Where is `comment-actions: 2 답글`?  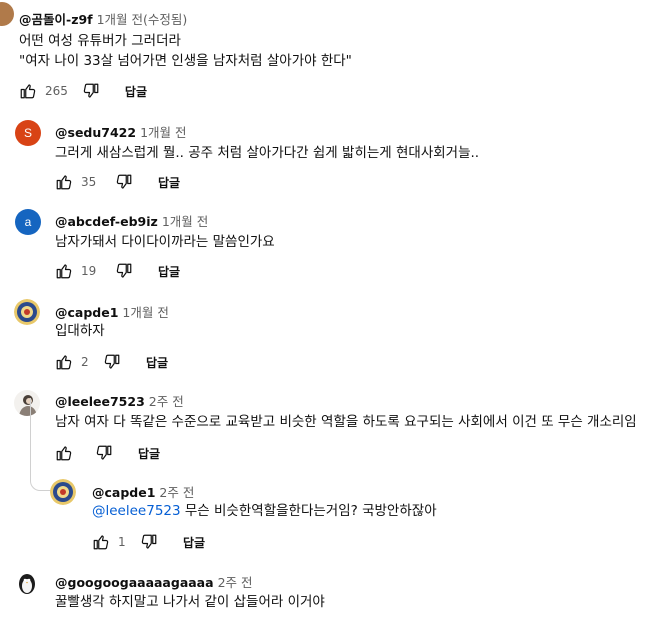
comment-actions: 2 답글 is located at coordinates (111, 362).